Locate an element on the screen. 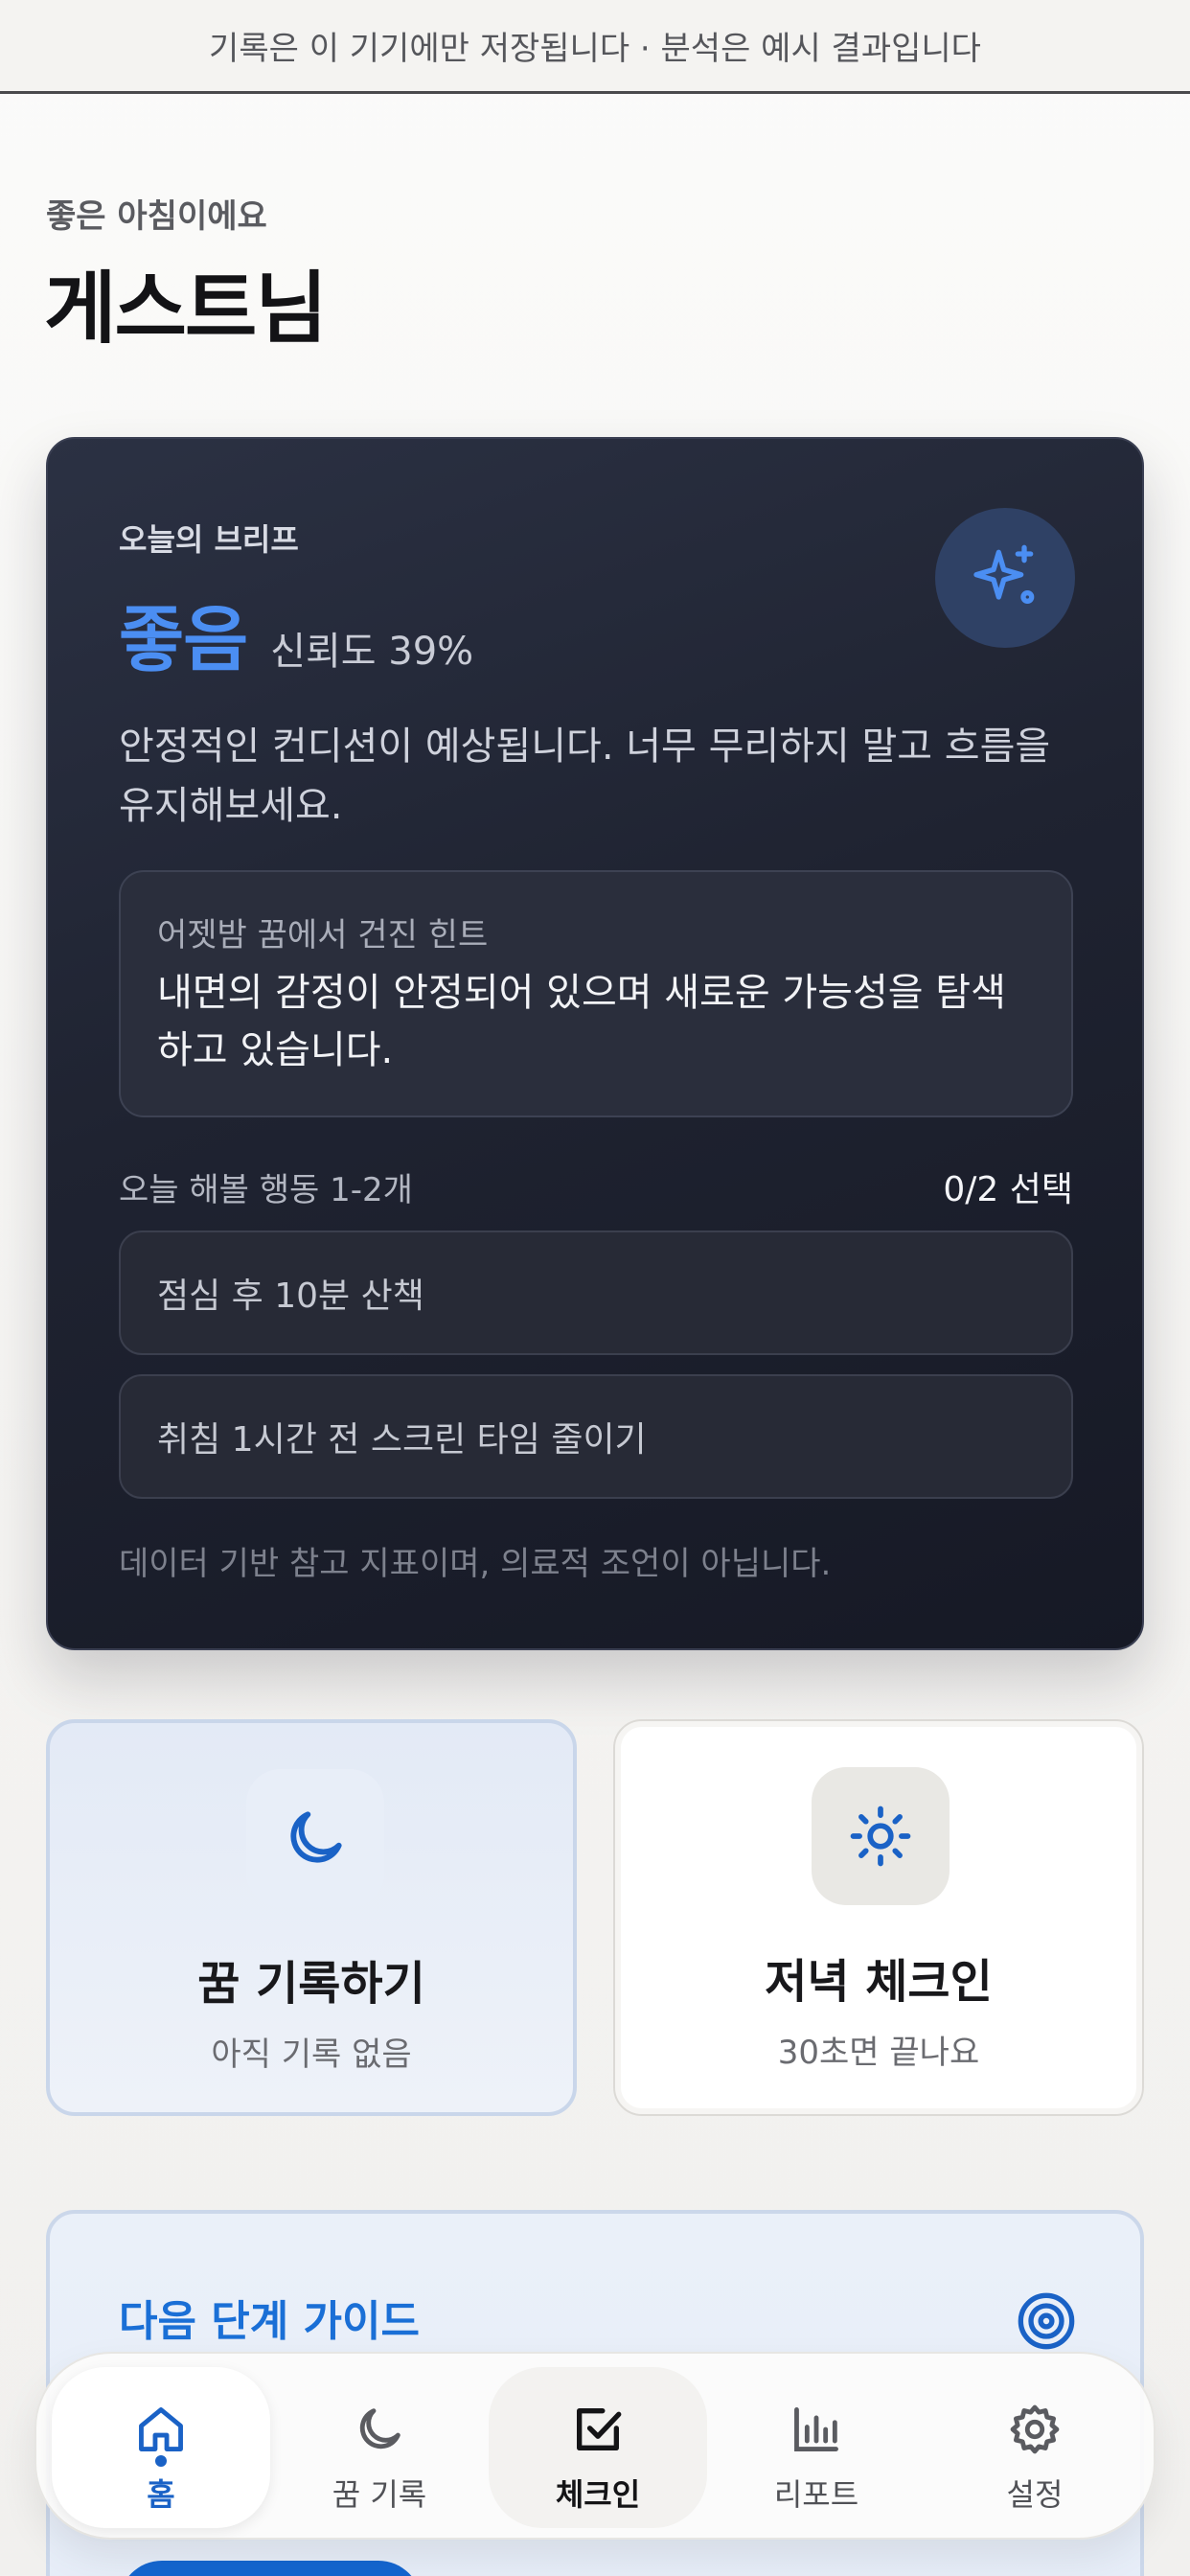  nav-label-dream-log: 꿈 기록 is located at coordinates (380, 2494).